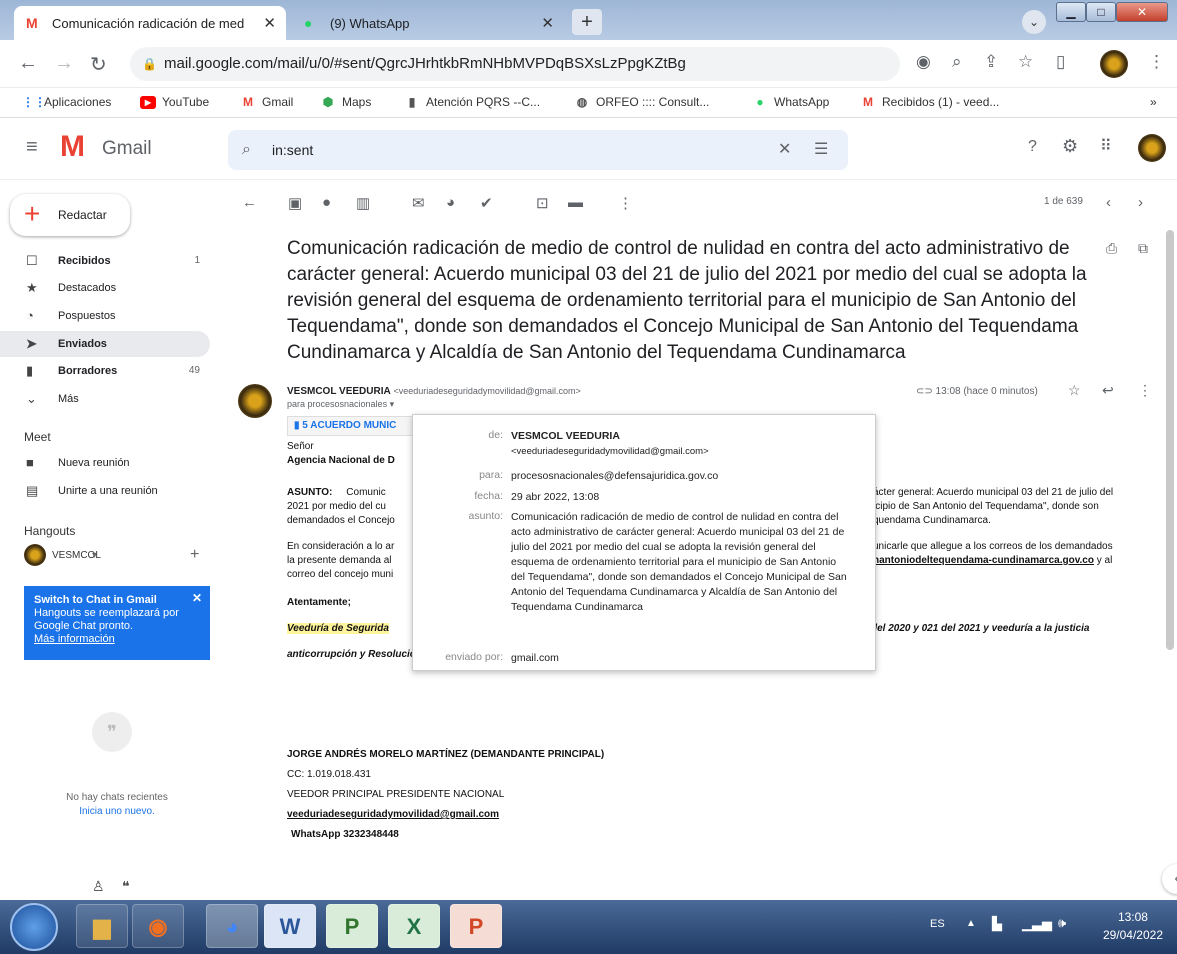  Describe the element at coordinates (255, 401) in the screenshot. I see `sender-avatar` at that location.